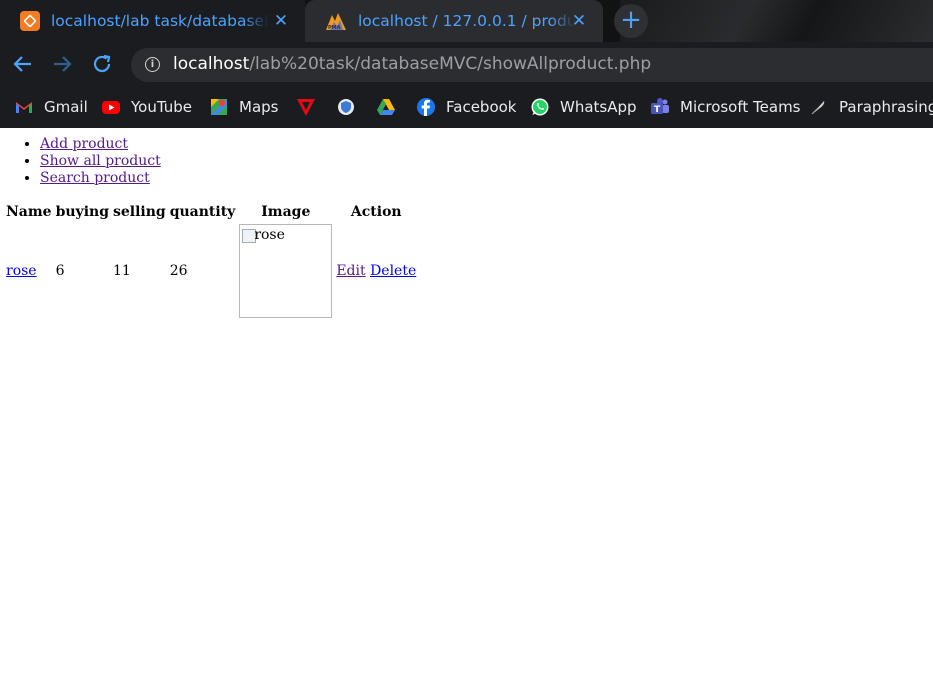  What do you see at coordinates (740, 107) in the screenshot?
I see `bookmark-label: Microsoft Teams` at bounding box center [740, 107].